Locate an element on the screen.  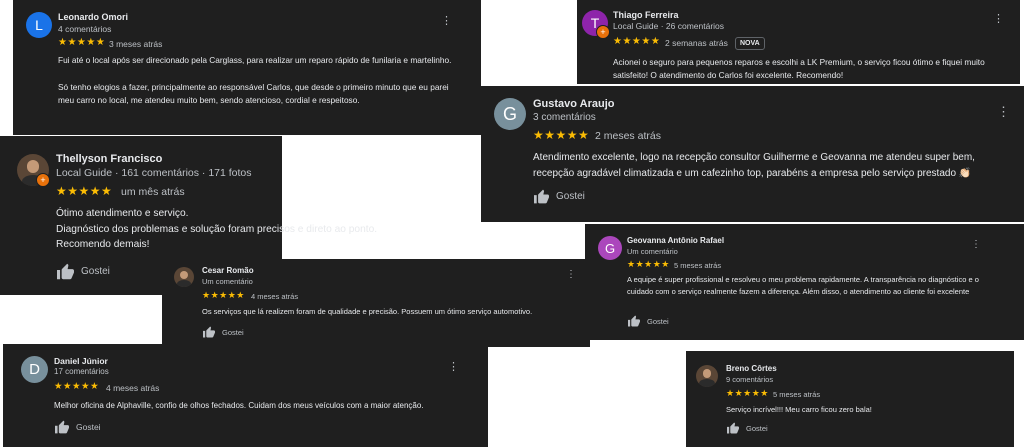
reviewer-meta: 9 comentários is located at coordinates (750, 379).